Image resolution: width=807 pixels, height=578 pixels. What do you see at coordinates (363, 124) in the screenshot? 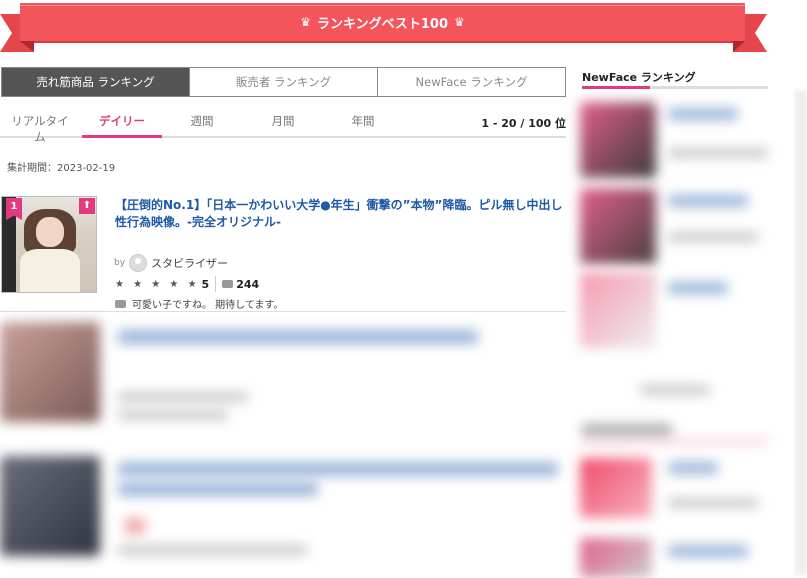
I see `tab-yearly: 年間` at bounding box center [363, 124].